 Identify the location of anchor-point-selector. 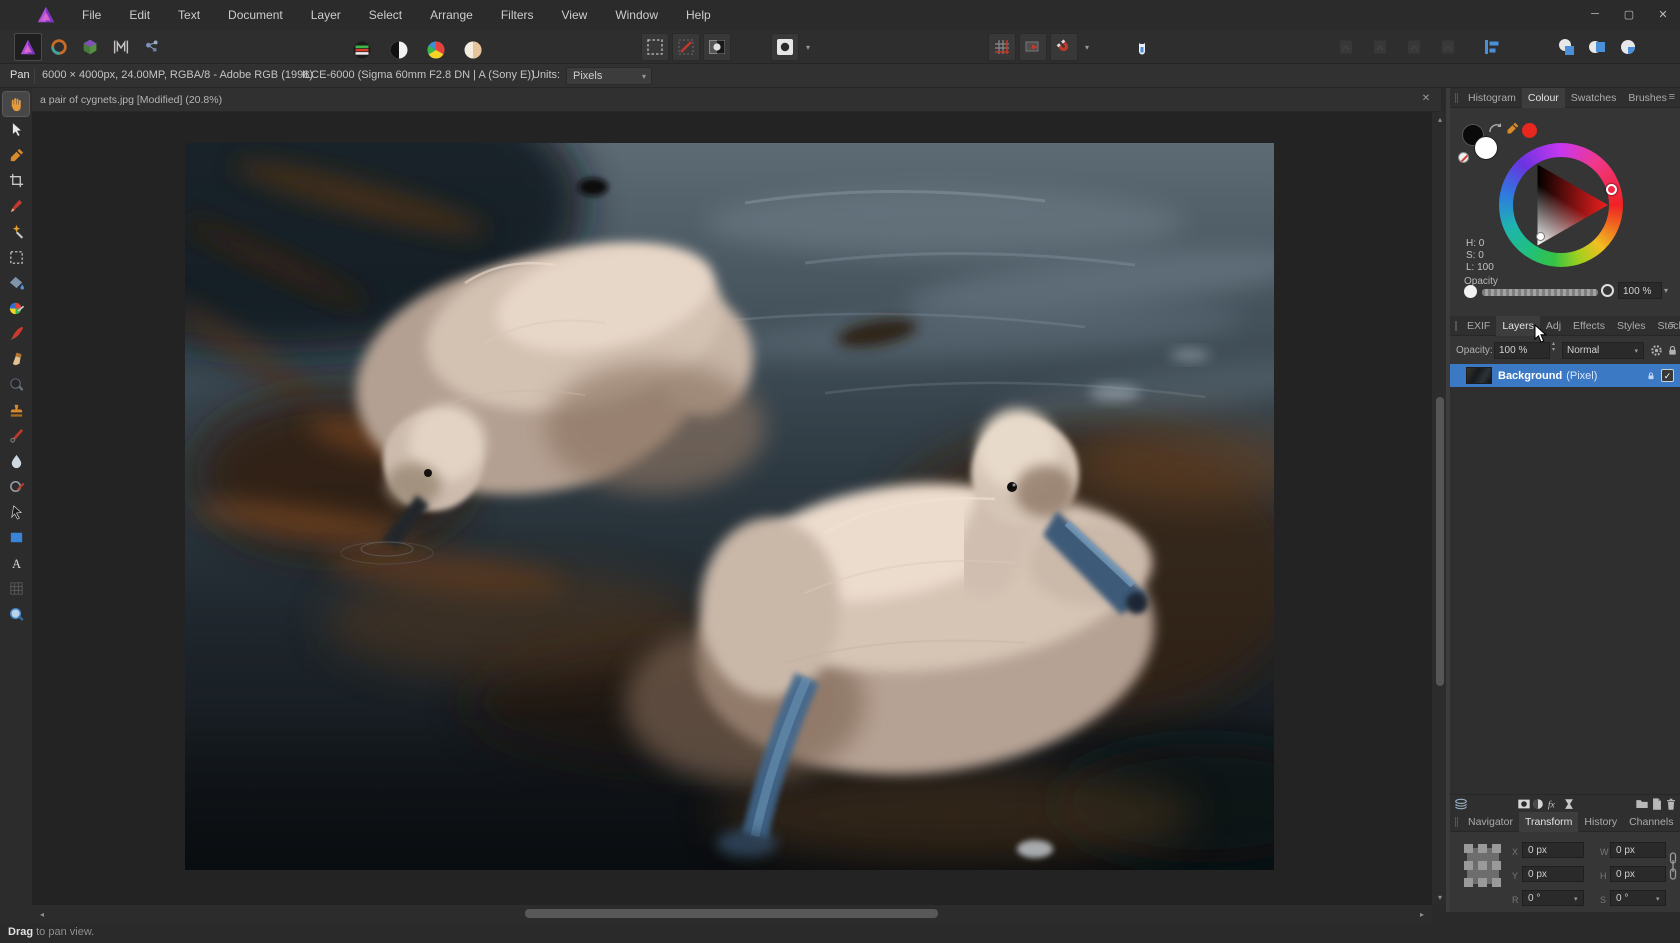
(1483, 866).